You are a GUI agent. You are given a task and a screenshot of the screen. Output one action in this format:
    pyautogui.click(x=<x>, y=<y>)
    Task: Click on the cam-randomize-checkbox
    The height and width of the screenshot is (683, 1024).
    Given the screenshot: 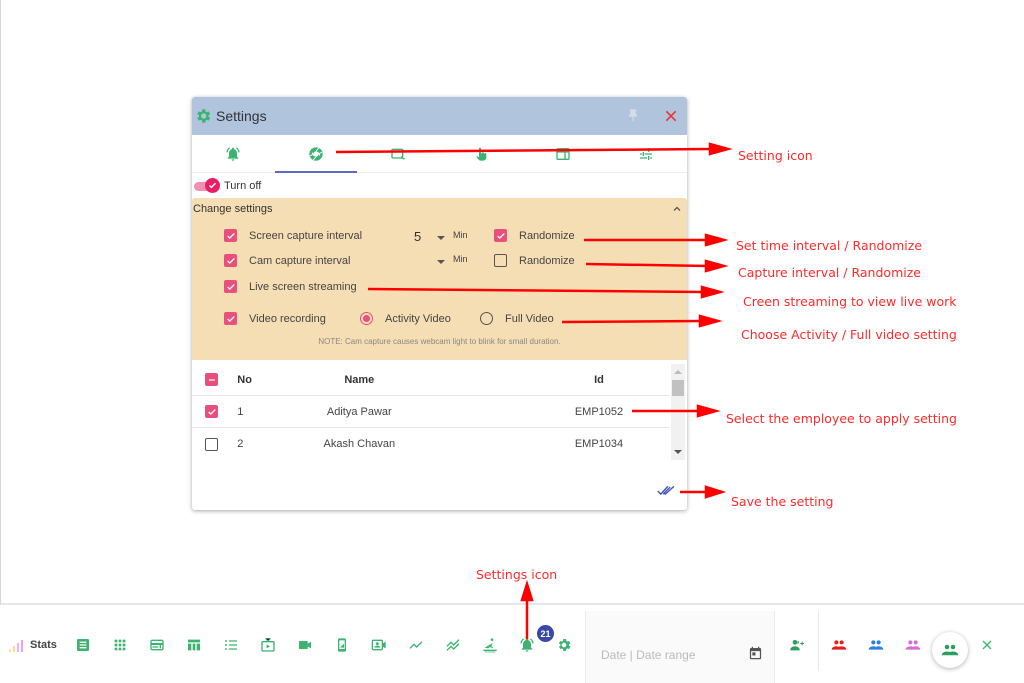 What is the action you would take?
    pyautogui.click(x=500, y=260)
    